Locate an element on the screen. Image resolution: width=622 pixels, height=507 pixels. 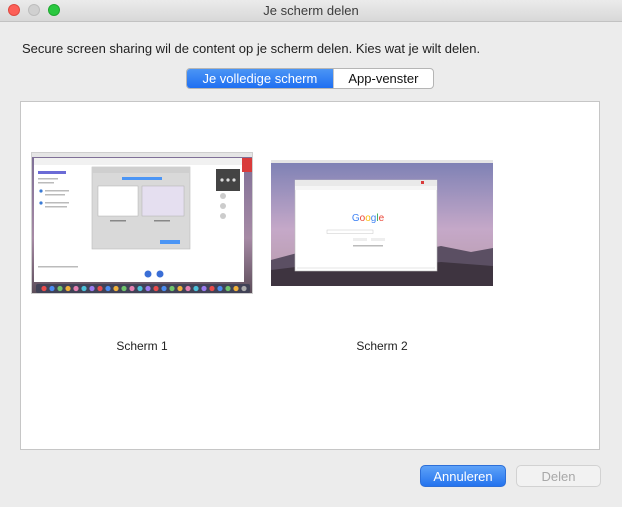
share-mode-tabs: Je volledige scherm App-venster is located at coordinates (310, 78).